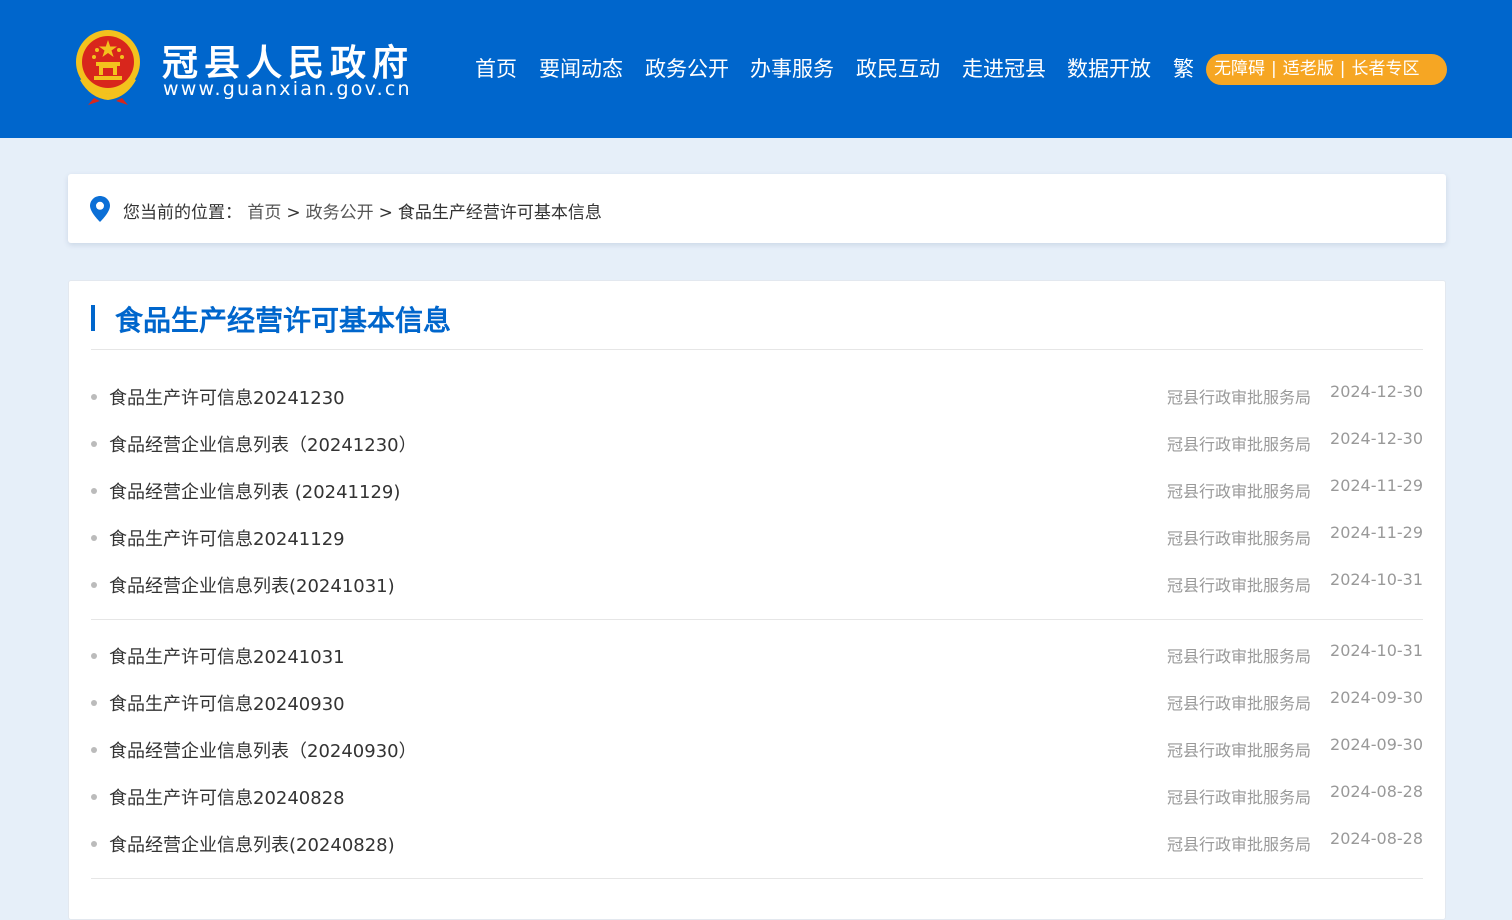 The width and height of the screenshot is (1512, 920). Describe the element at coordinates (108, 67) in the screenshot. I see `national-emblem-icon` at that location.